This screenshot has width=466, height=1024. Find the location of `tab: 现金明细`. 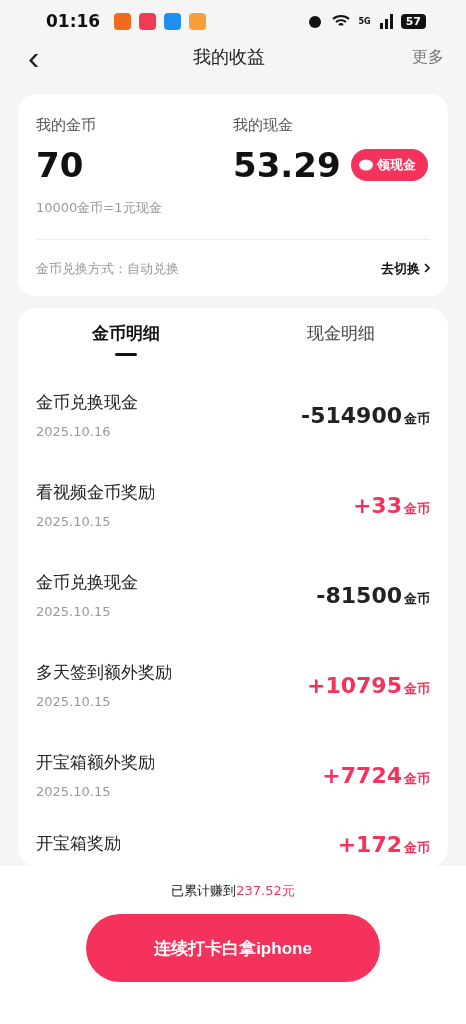

tab: 现金明细 is located at coordinates (340, 342).